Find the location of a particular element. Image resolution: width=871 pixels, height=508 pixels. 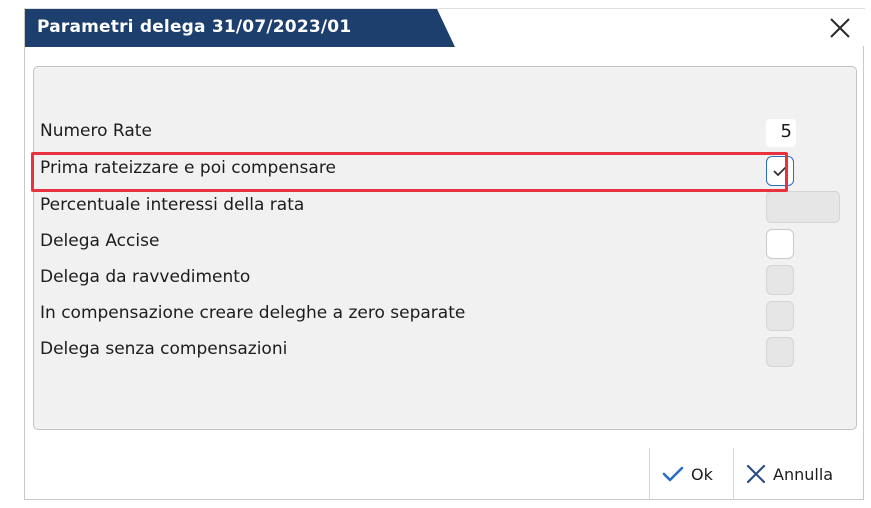

delega-ravvedimento-checkbox is located at coordinates (780, 280).